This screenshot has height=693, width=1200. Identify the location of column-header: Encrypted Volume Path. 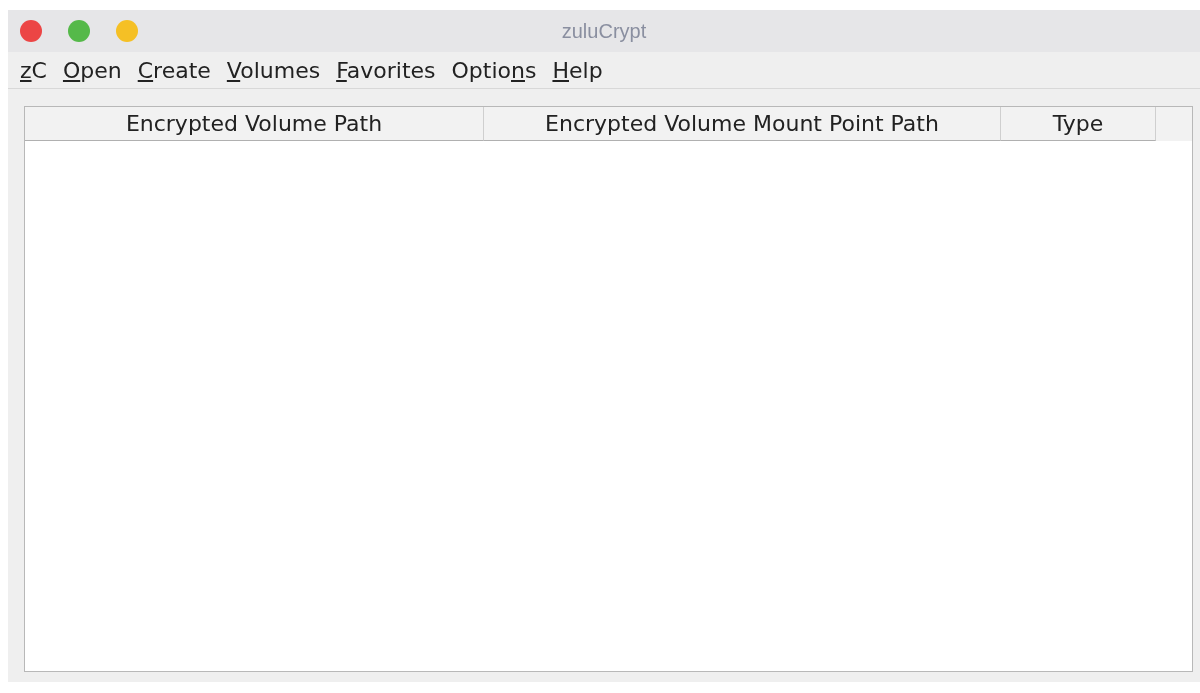
(254, 124).